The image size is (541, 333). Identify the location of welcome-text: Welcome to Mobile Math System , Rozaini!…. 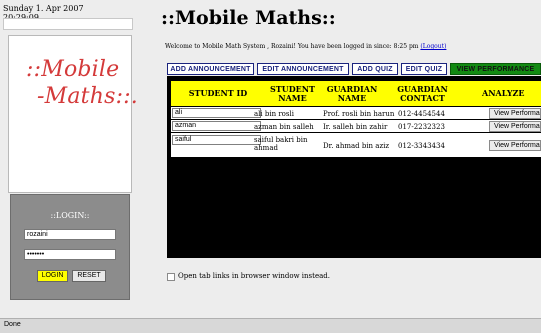
(292, 46).